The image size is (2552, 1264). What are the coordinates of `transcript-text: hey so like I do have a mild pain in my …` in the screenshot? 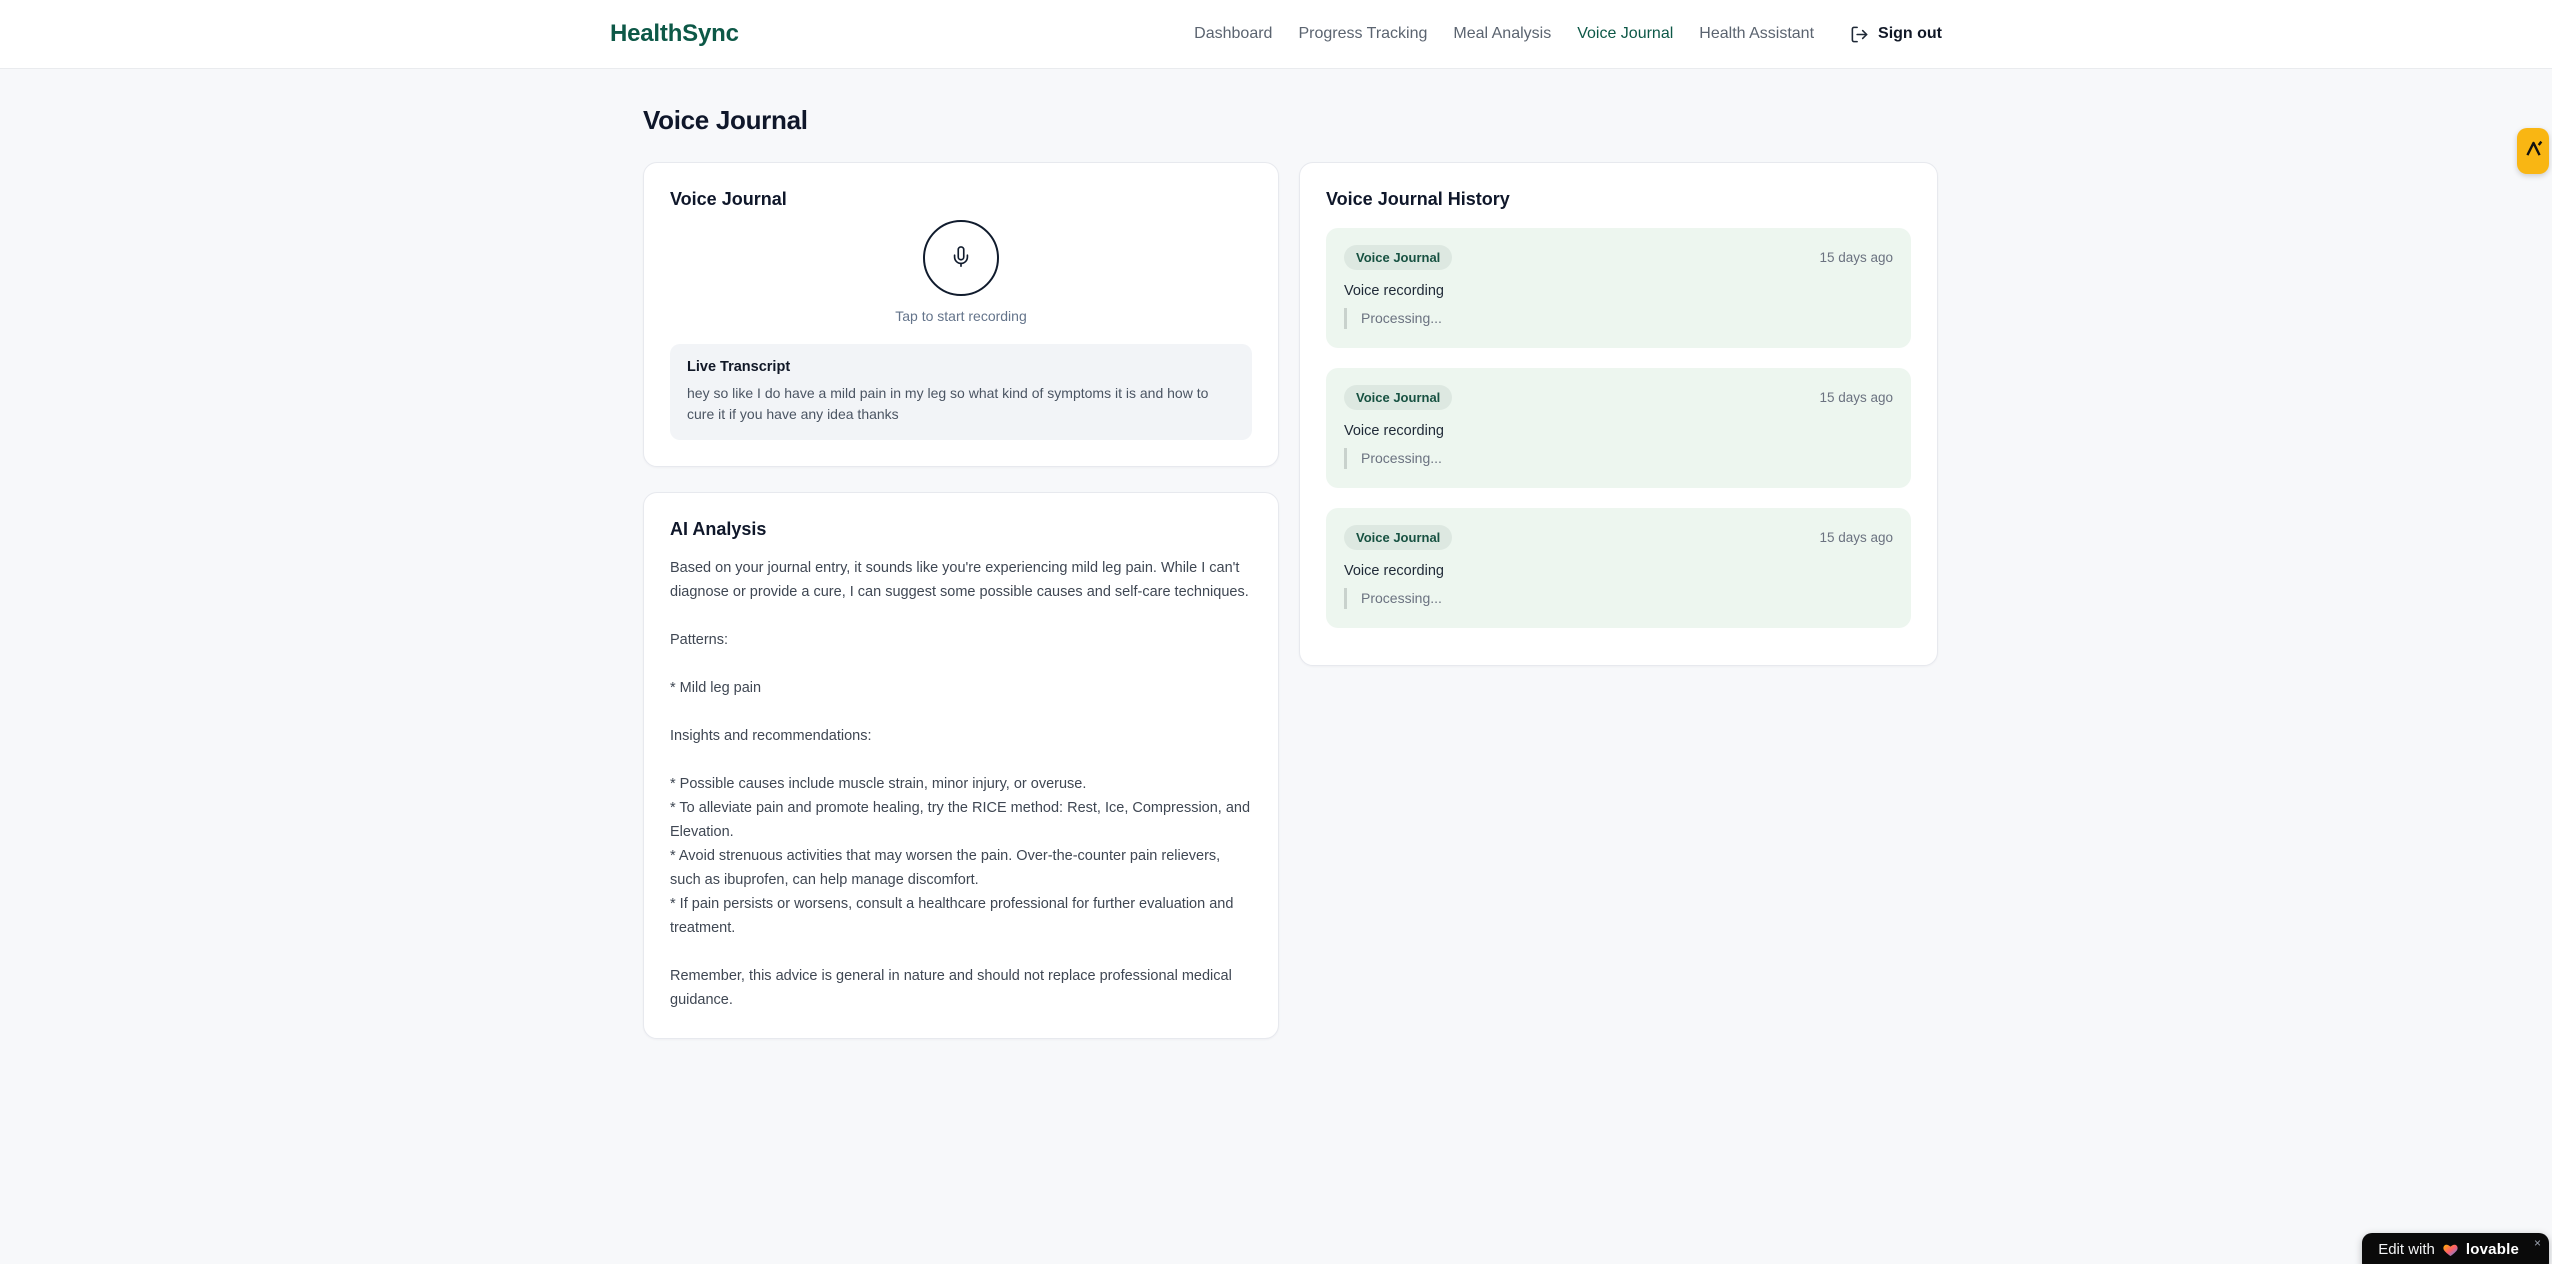 It's located at (948, 403).